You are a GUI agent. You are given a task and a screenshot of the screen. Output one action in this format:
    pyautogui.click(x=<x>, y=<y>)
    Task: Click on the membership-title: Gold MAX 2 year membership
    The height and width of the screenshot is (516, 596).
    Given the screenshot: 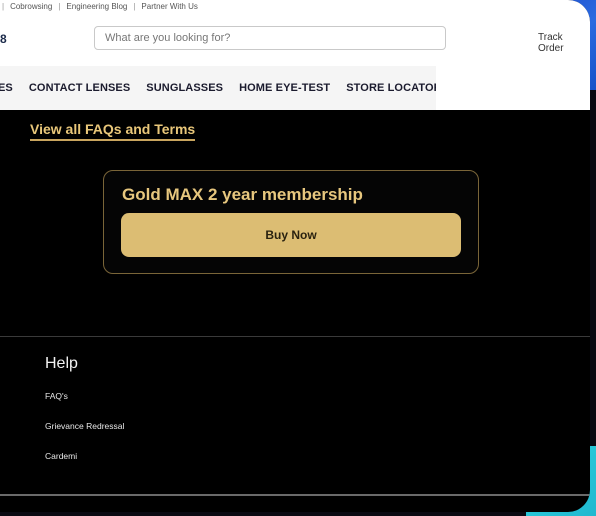 What is the action you would take?
    pyautogui.click(x=242, y=194)
    